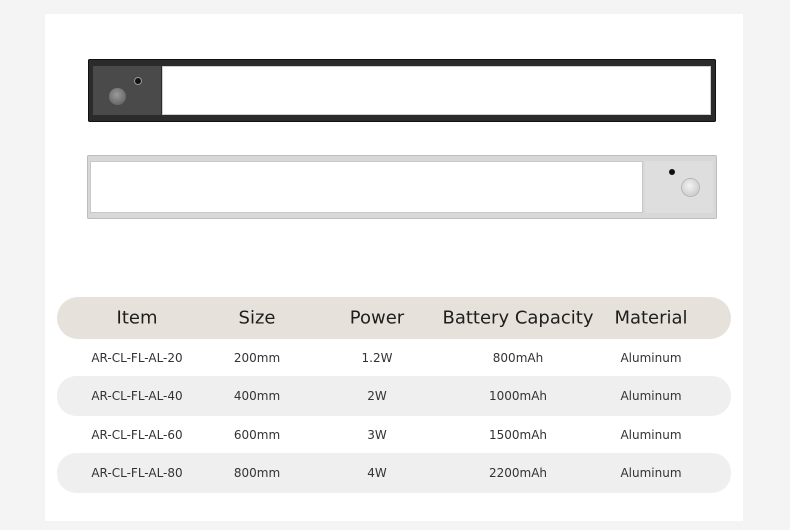  What do you see at coordinates (257, 434) in the screenshot?
I see `cell-size: 600mm` at bounding box center [257, 434].